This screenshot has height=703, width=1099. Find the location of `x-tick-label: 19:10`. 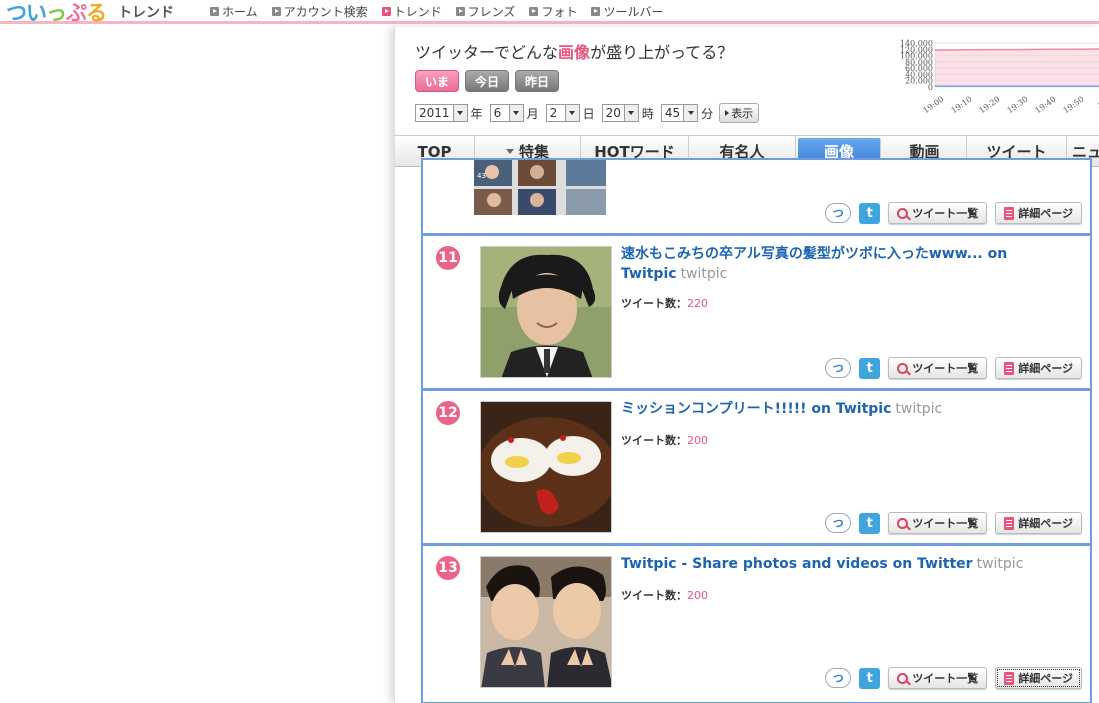

x-tick-label: 19:10 is located at coordinates (962, 105).